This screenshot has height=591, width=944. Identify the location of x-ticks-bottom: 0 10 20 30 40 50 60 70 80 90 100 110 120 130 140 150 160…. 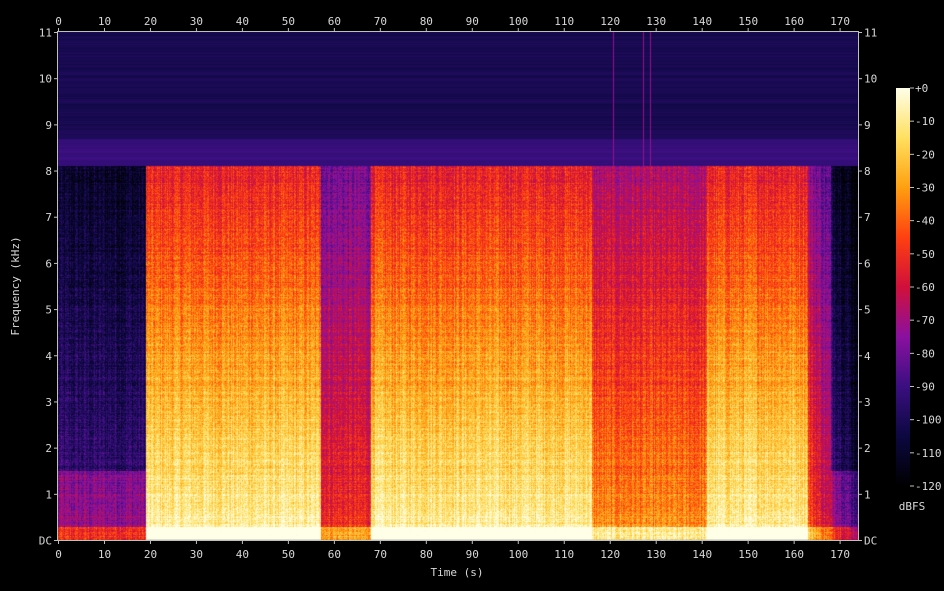
(452, 550).